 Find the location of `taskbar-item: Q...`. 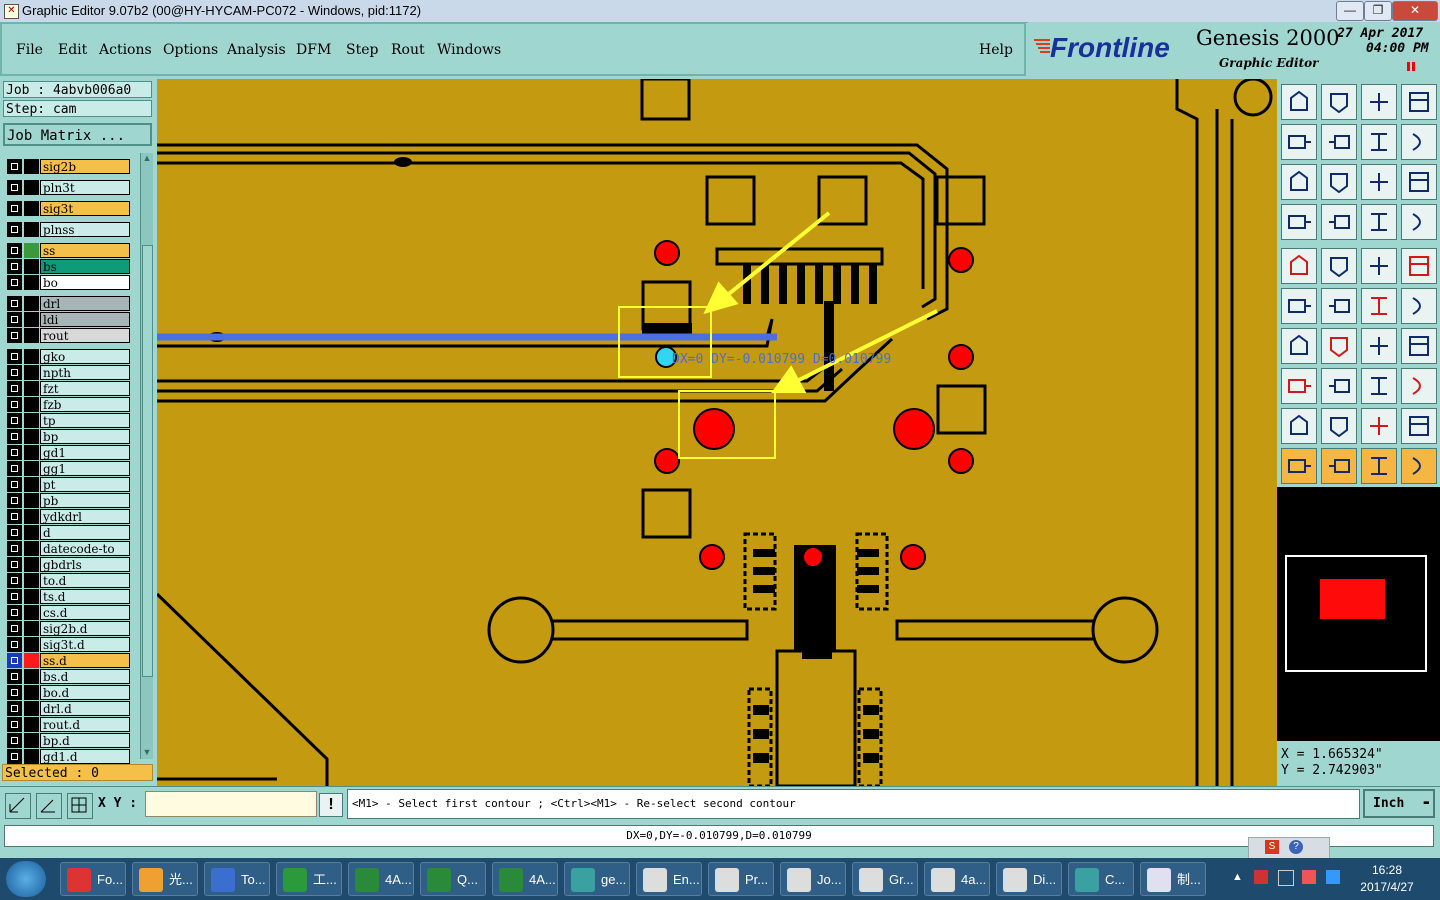

taskbar-item: Q... is located at coordinates (453, 879).